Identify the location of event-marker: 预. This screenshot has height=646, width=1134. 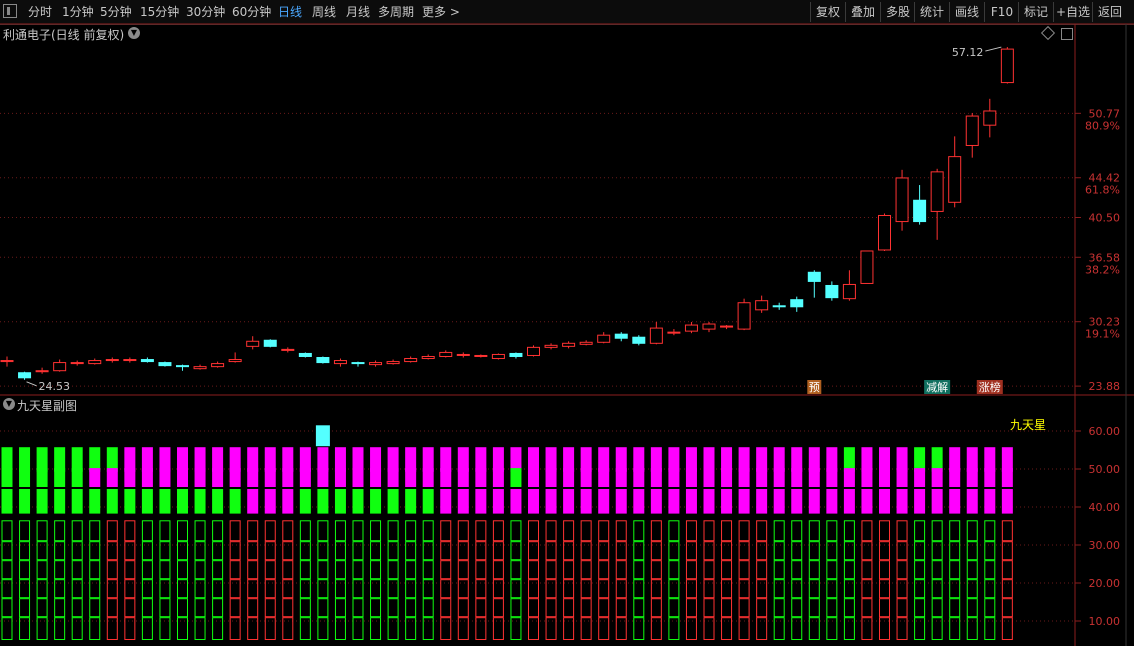
(814, 387).